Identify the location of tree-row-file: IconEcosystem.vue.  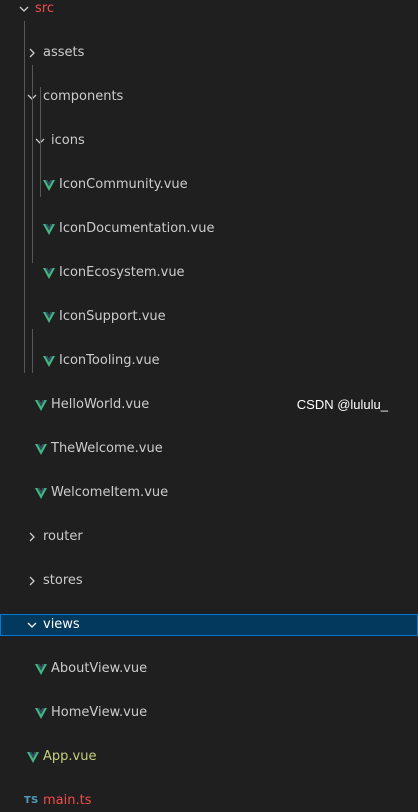
(209, 273).